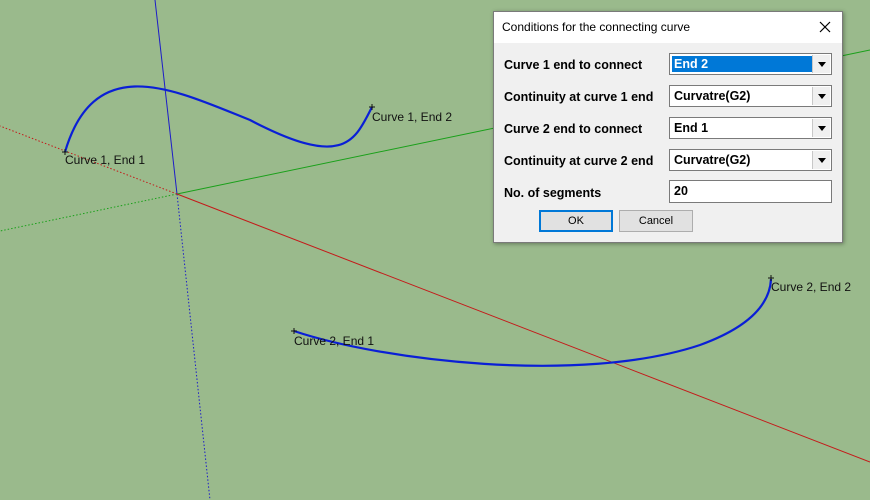 The image size is (870, 500). Describe the element at coordinates (573, 129) in the screenshot. I see `curve-2-end-label: Curve 2 end to connect` at that location.